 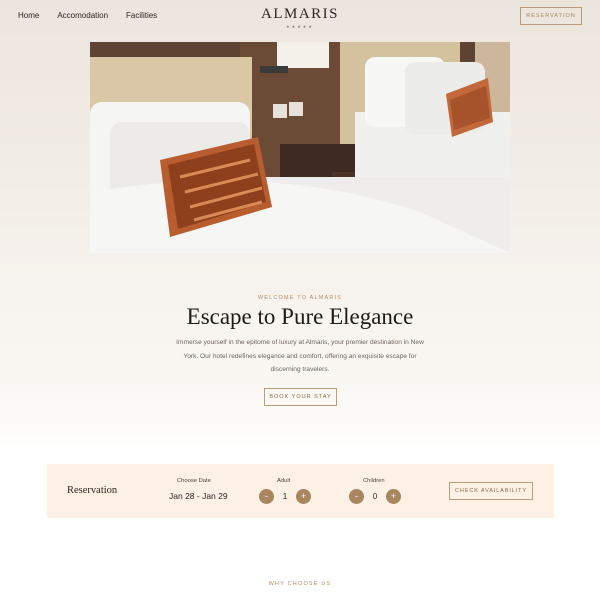 What do you see at coordinates (300, 397) in the screenshot?
I see `book-your-stay-button: BOOK YOUR STAY` at bounding box center [300, 397].